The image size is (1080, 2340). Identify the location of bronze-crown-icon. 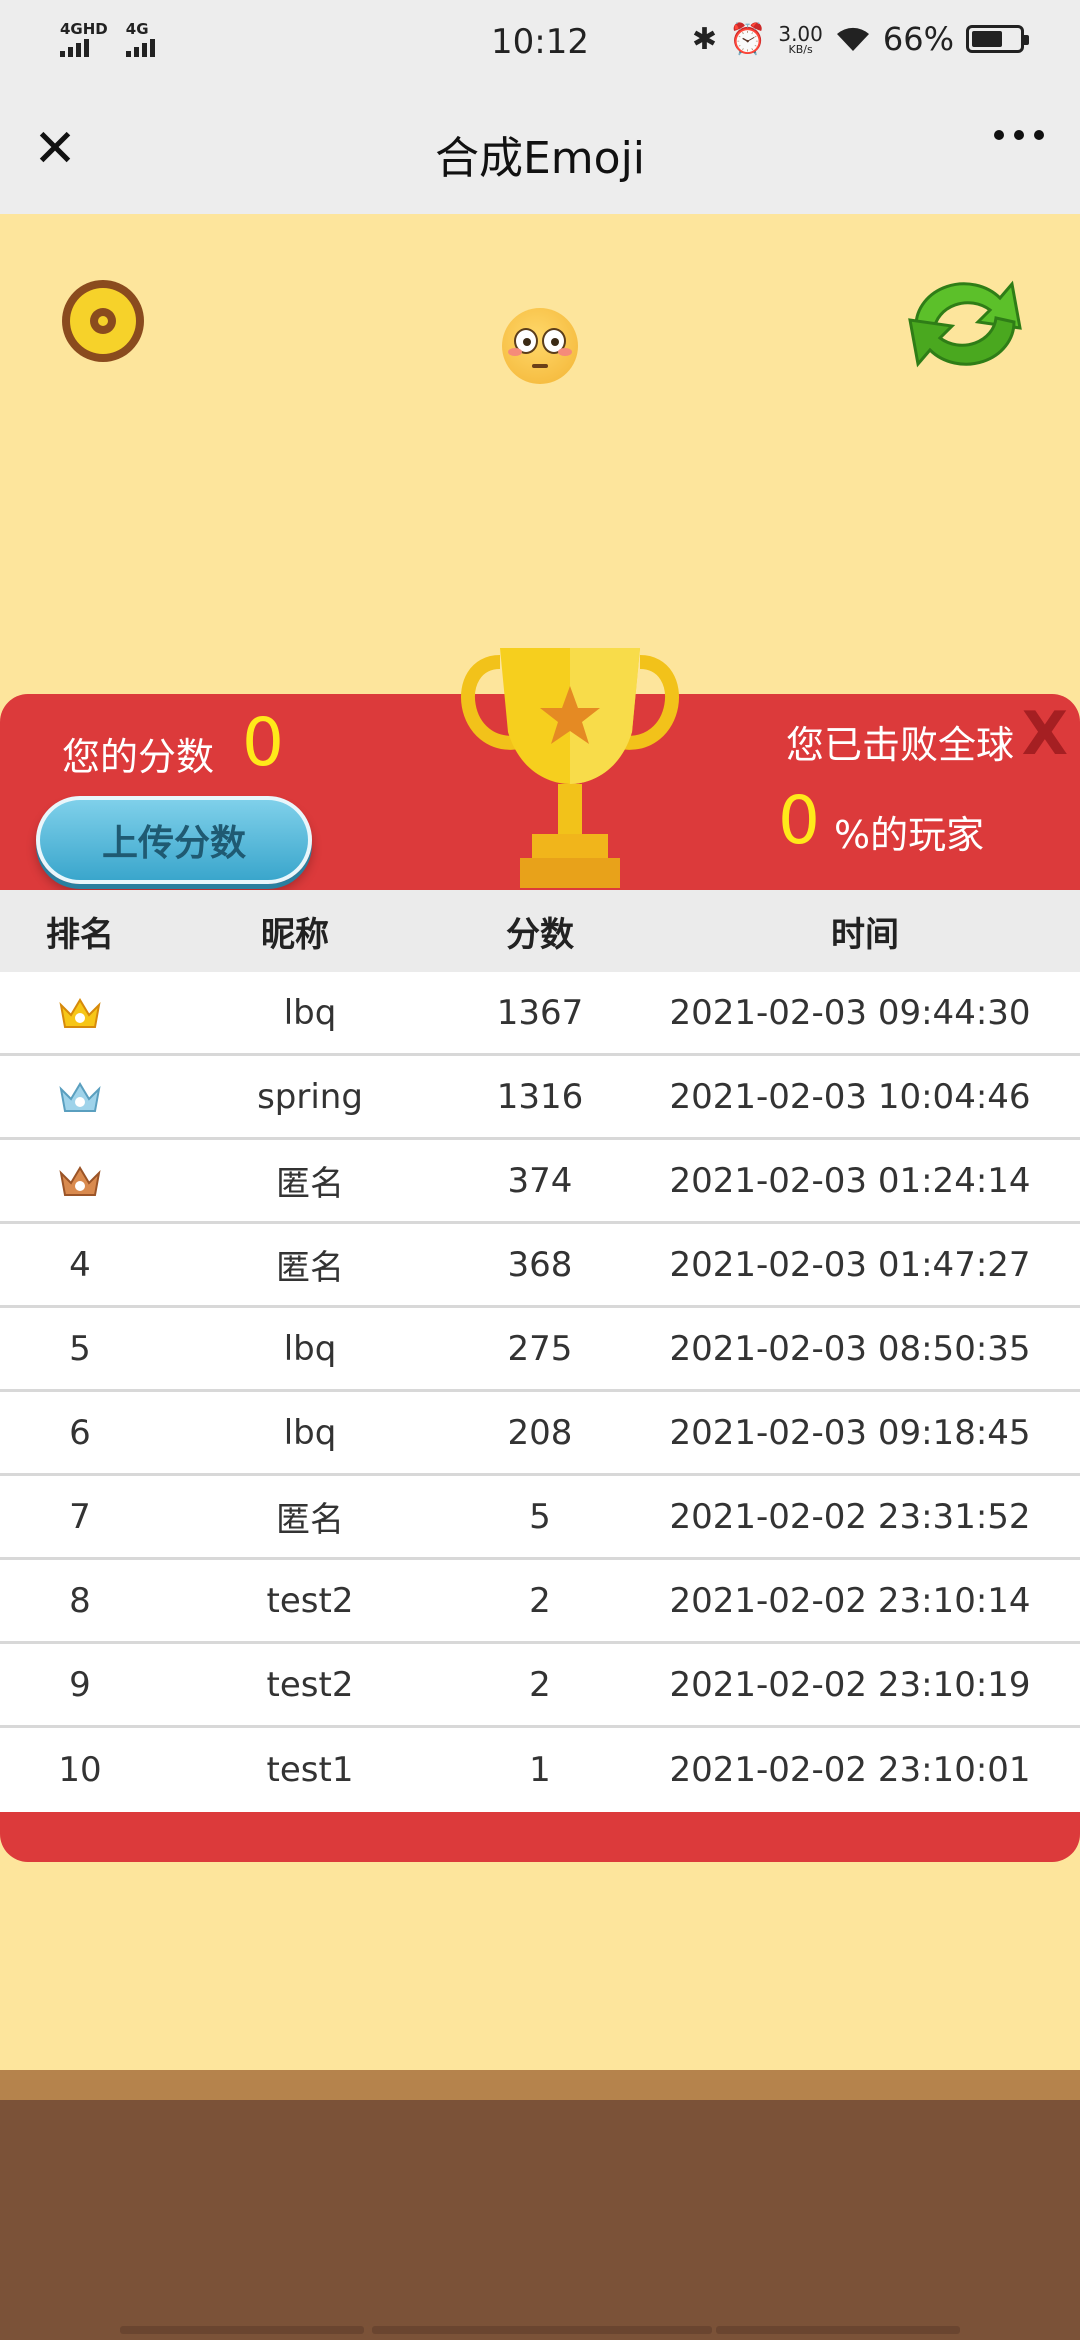
(80, 1181).